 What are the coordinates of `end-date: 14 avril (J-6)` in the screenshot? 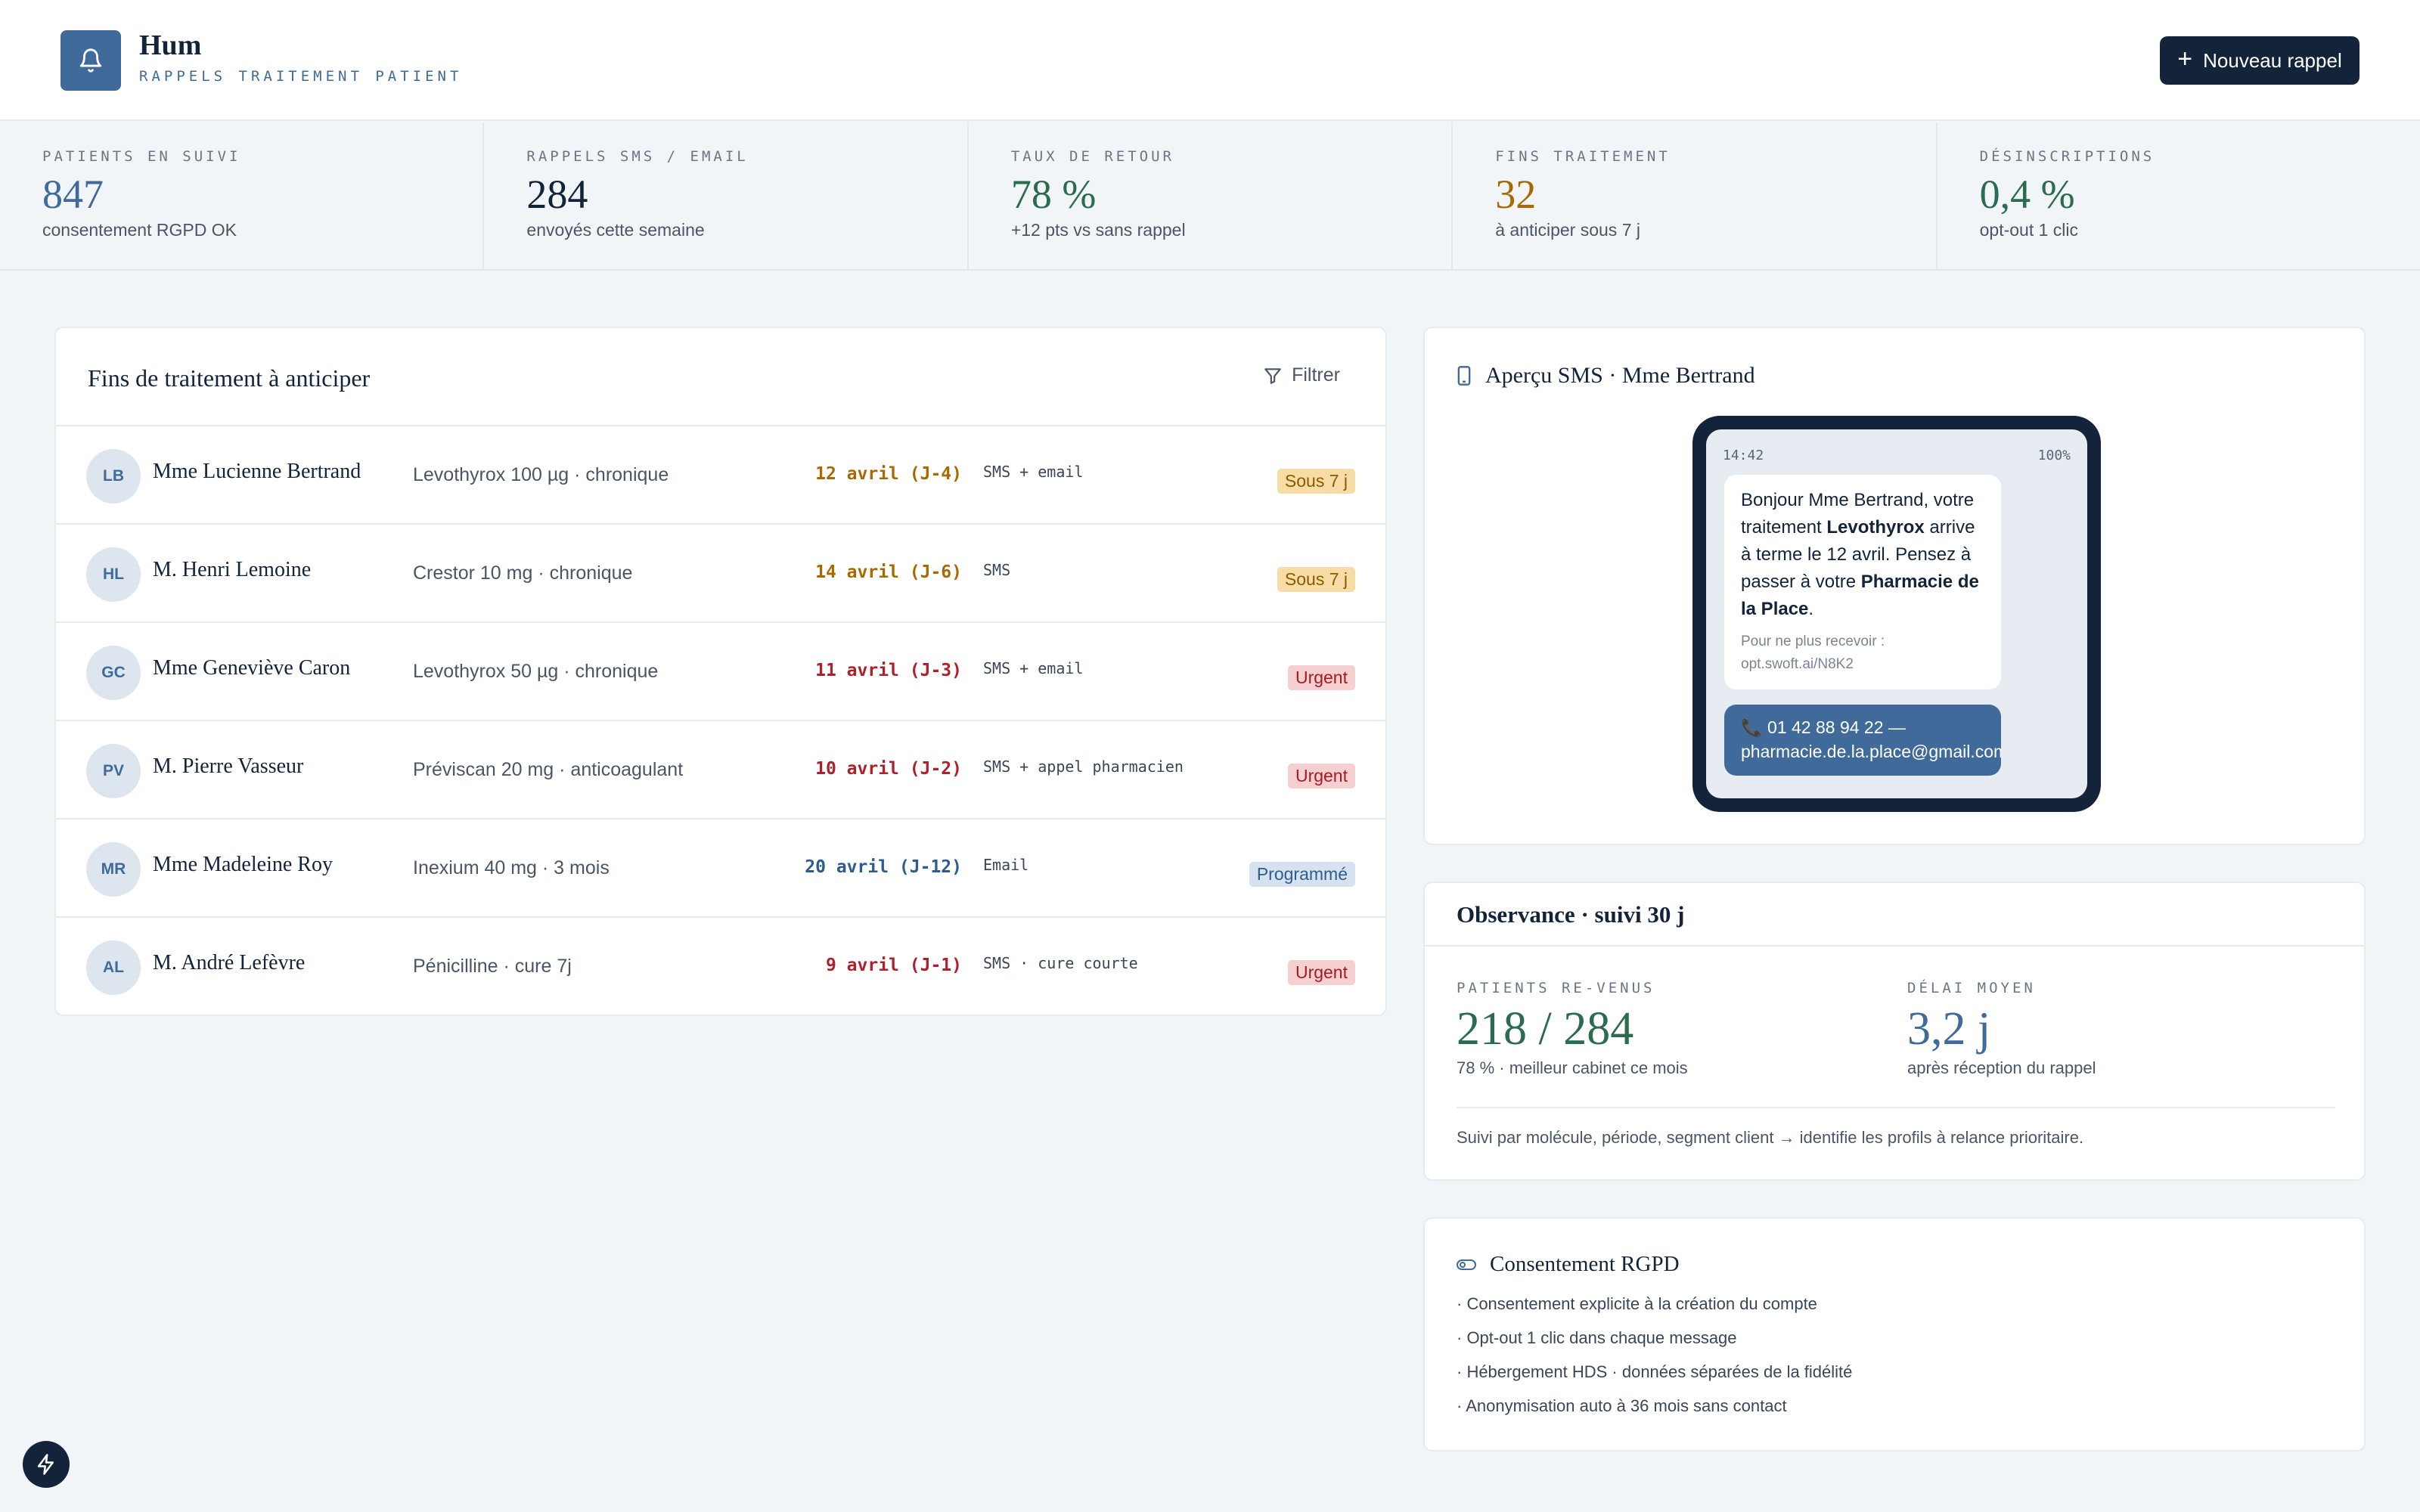 It's located at (889, 572).